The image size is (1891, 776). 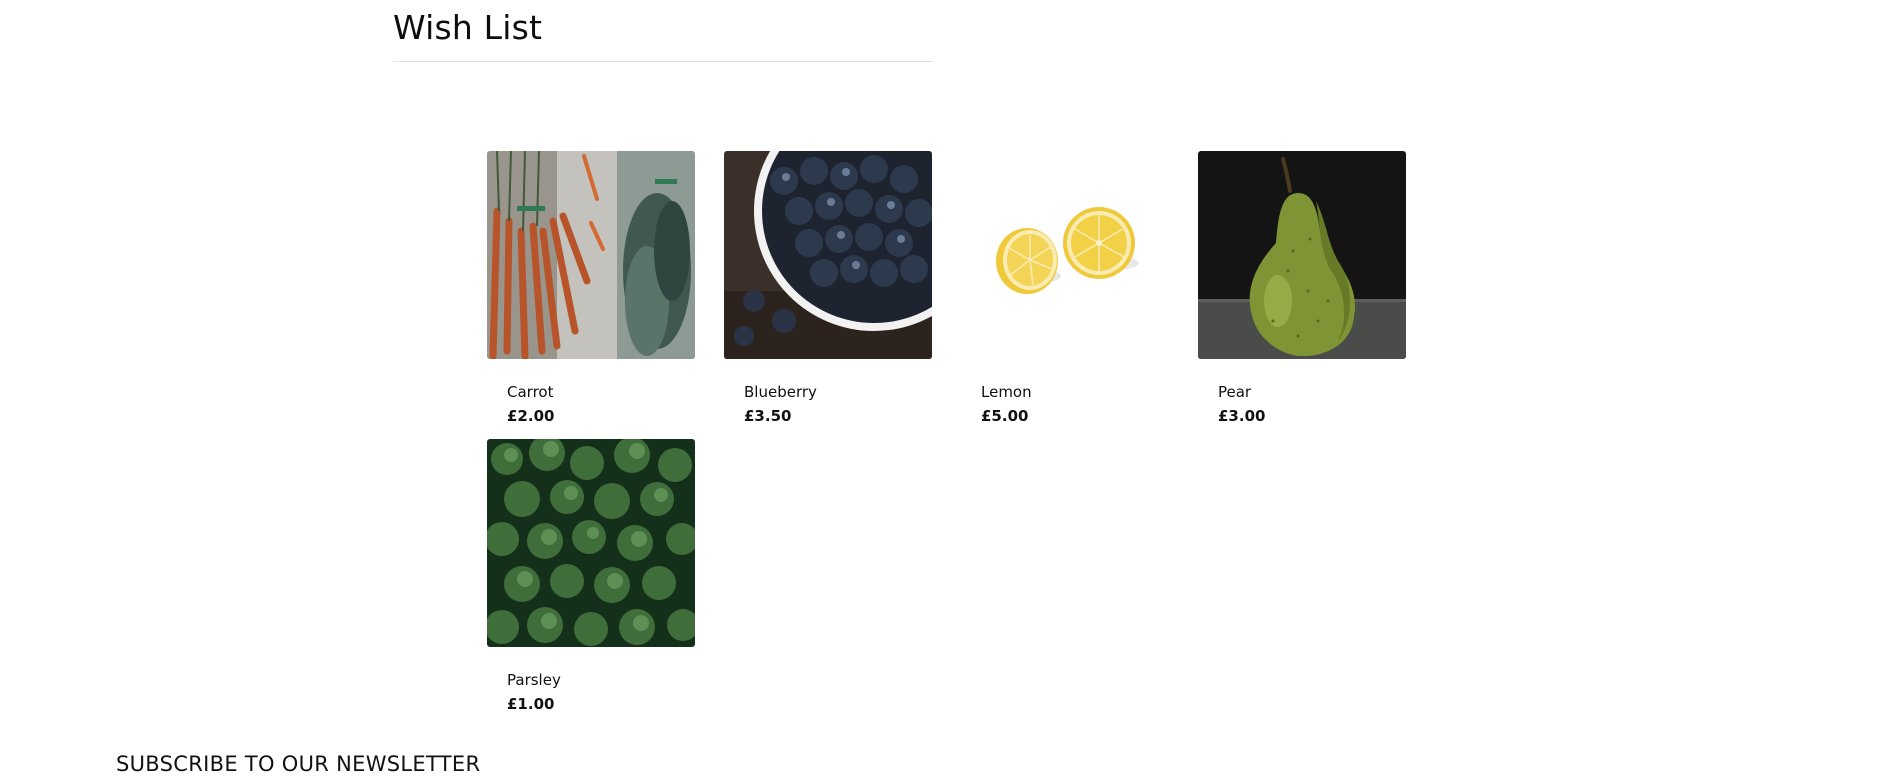 I want to click on product-name: Parsley, so click(x=534, y=680).